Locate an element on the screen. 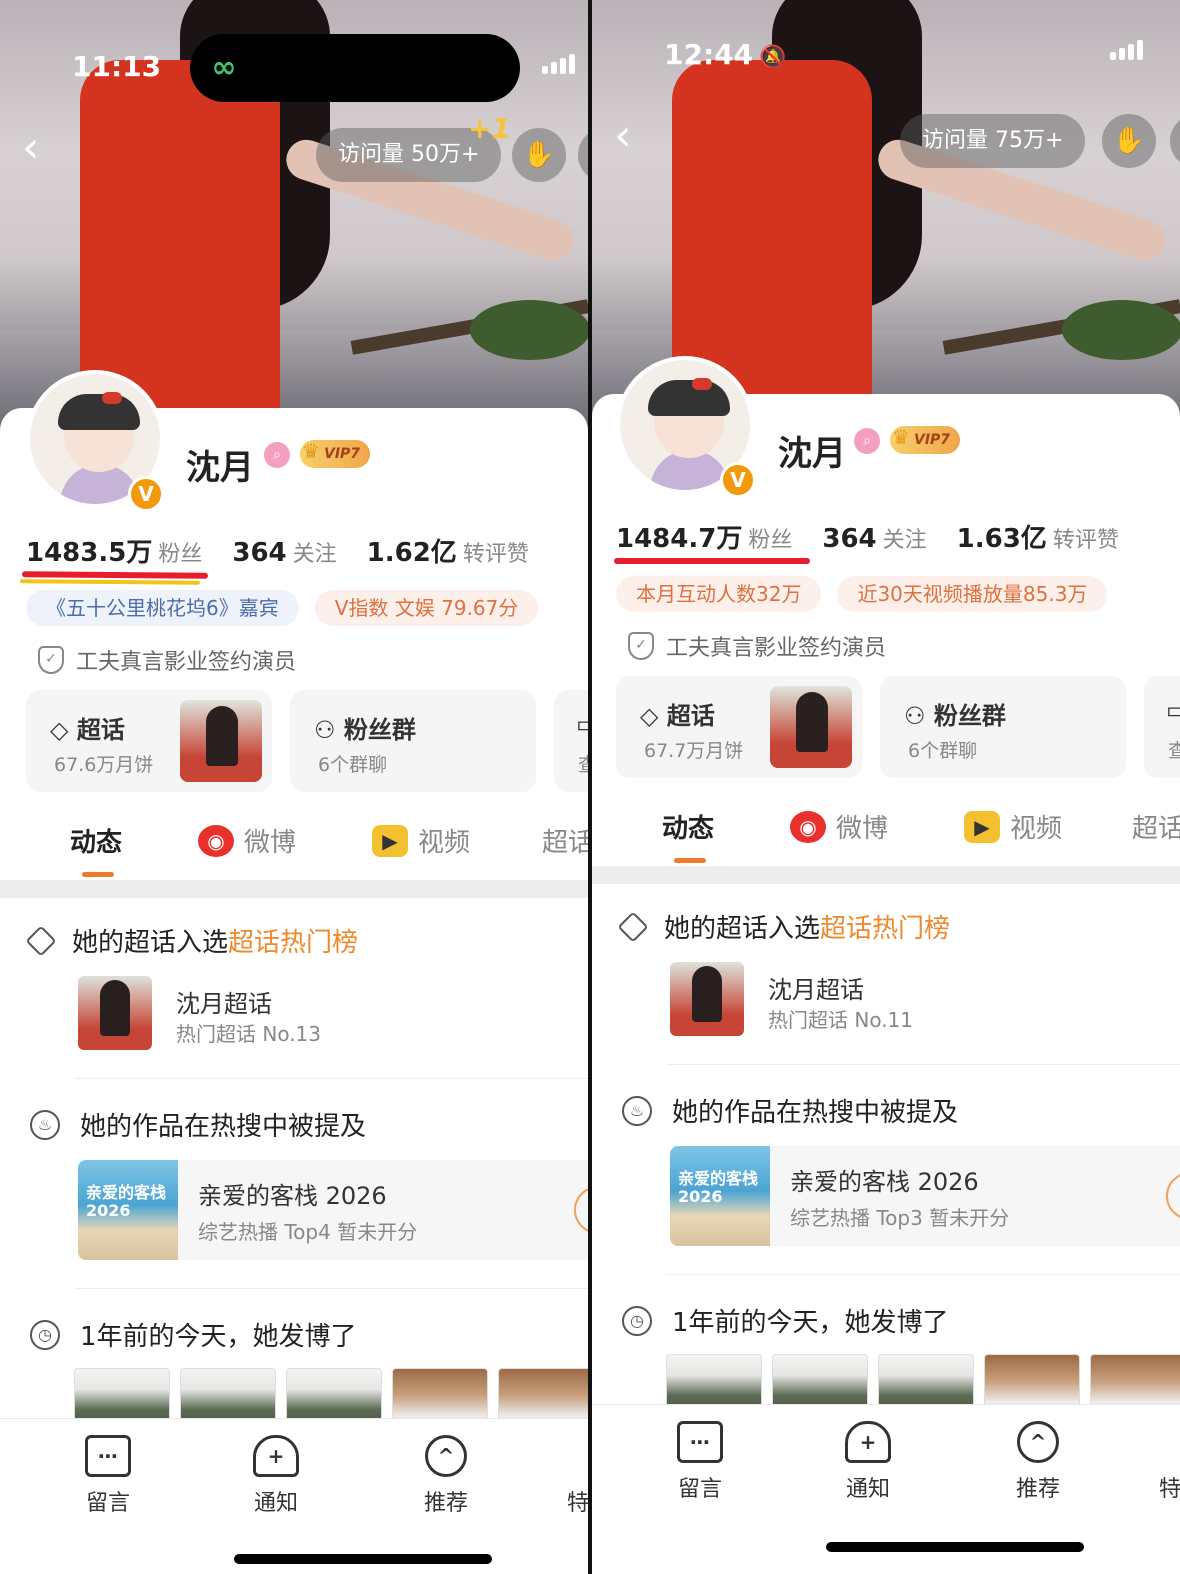 This screenshot has height=1574, width=1180. tab-underline is located at coordinates (690, 860).